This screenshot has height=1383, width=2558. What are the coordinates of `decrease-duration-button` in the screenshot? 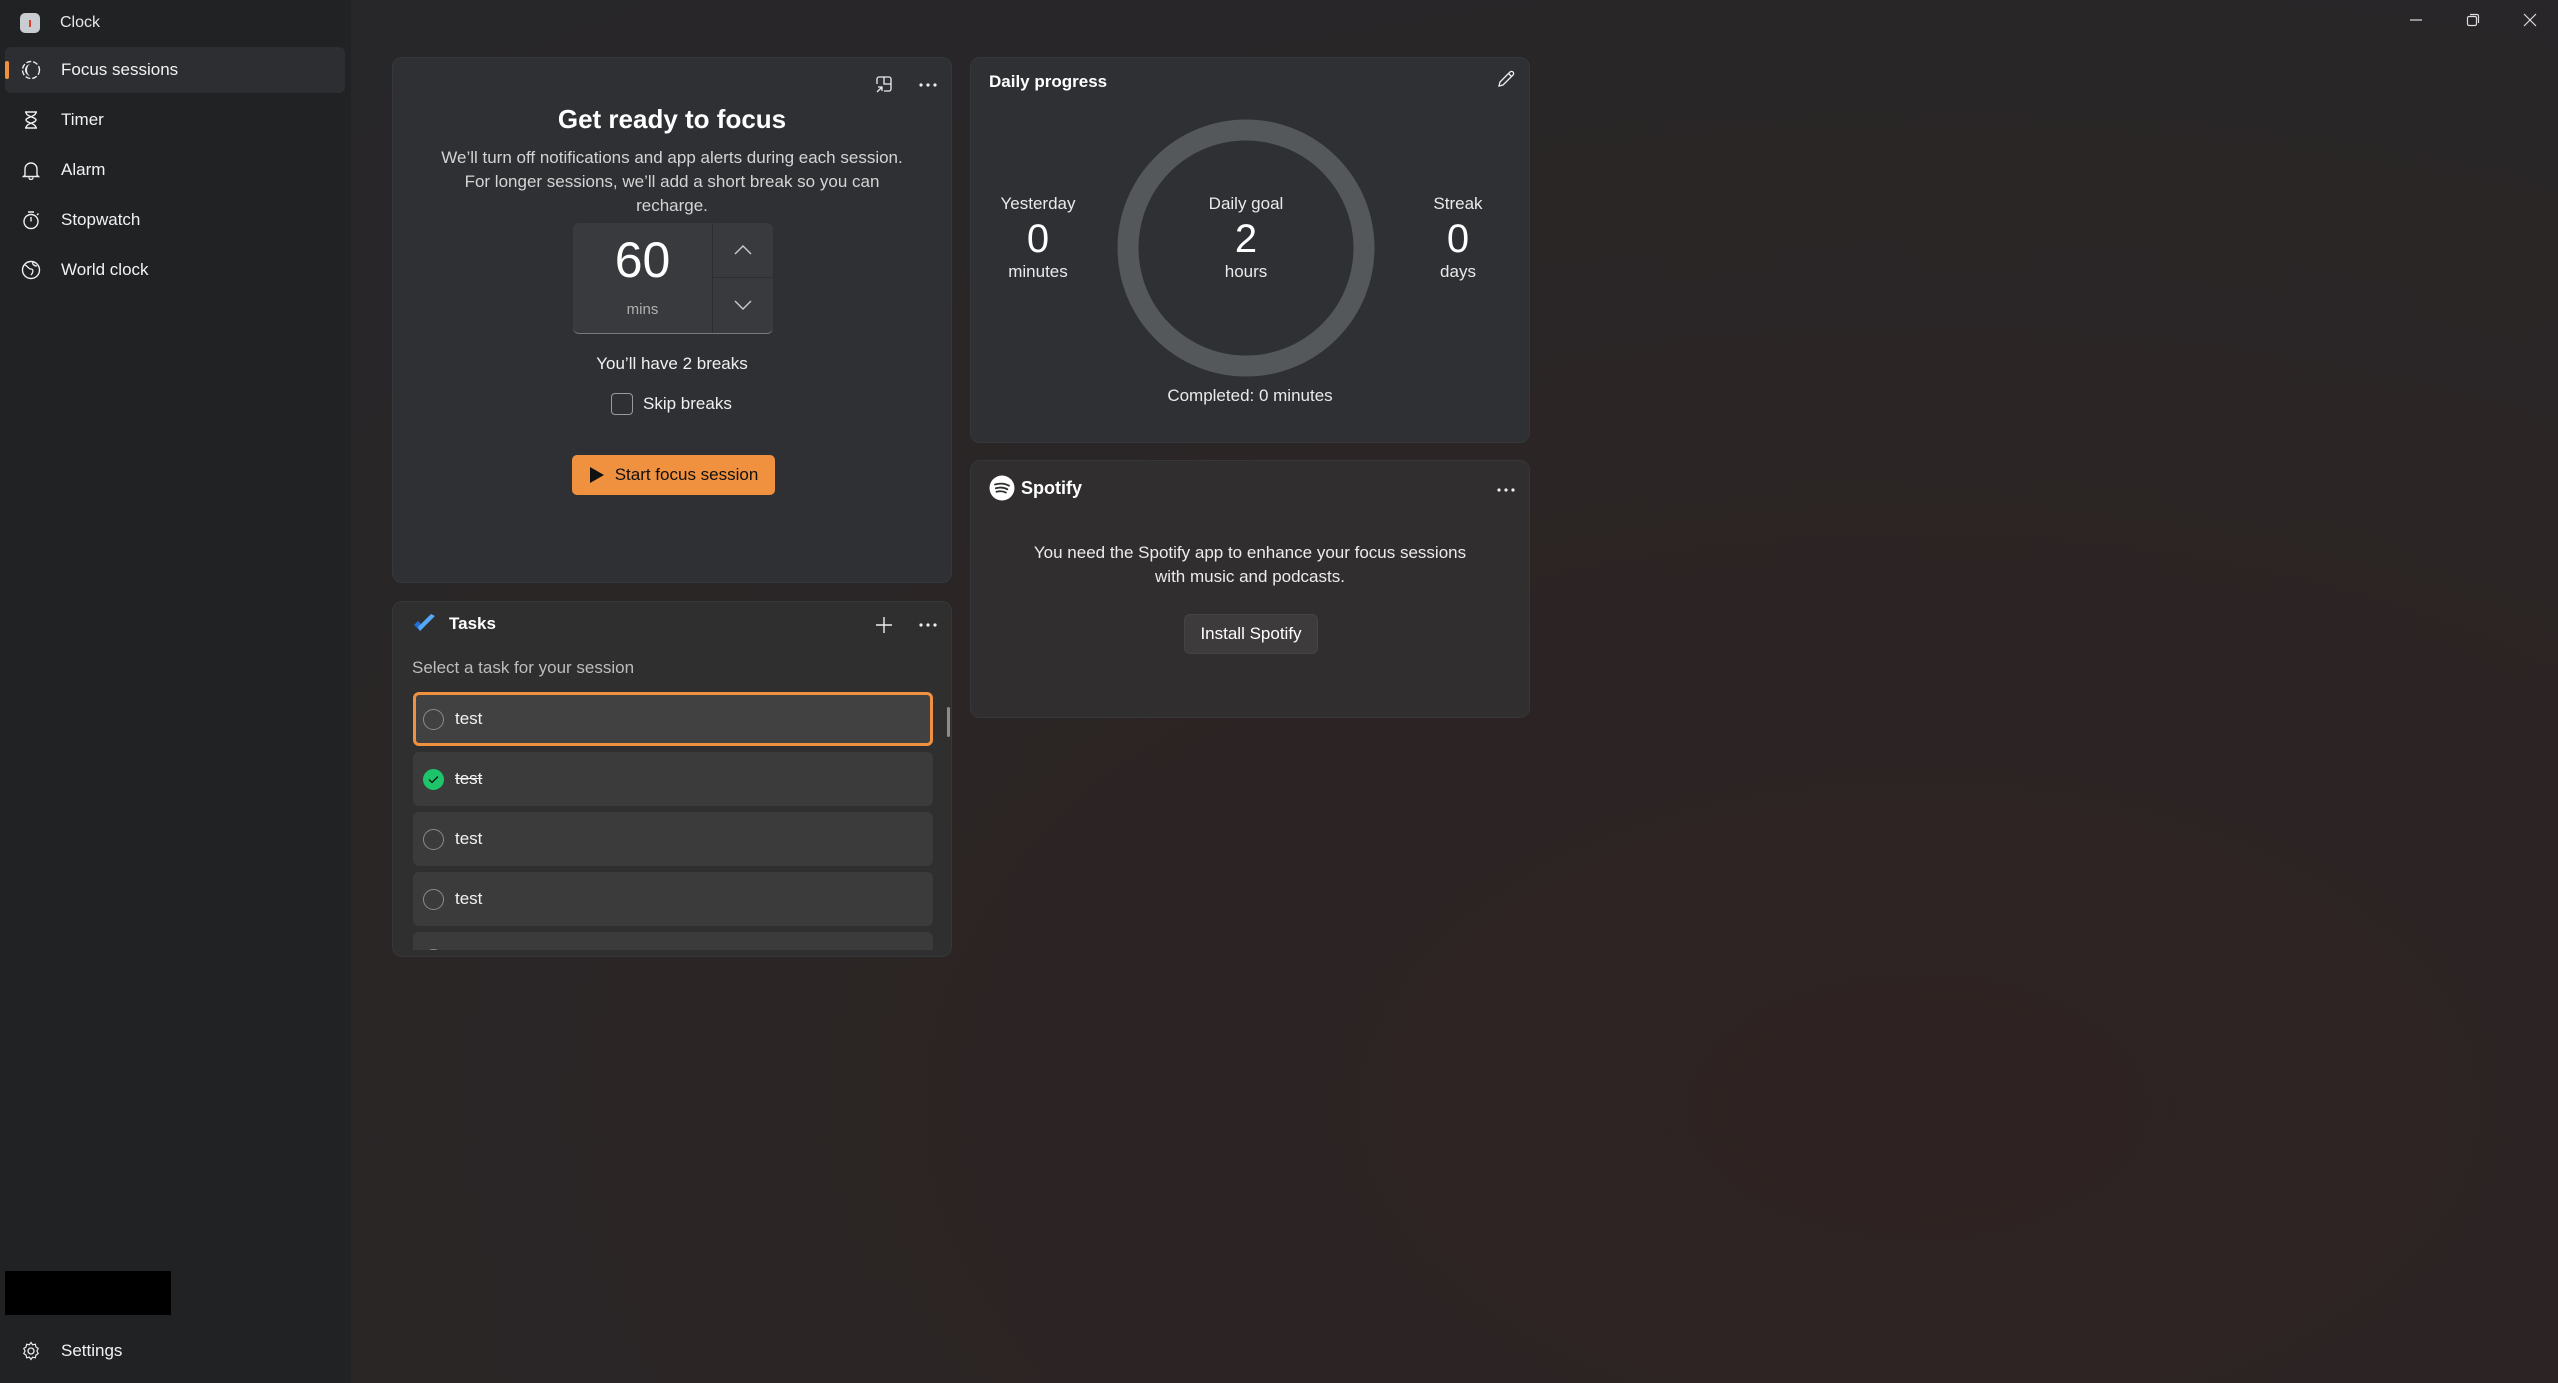 It's located at (743, 305).